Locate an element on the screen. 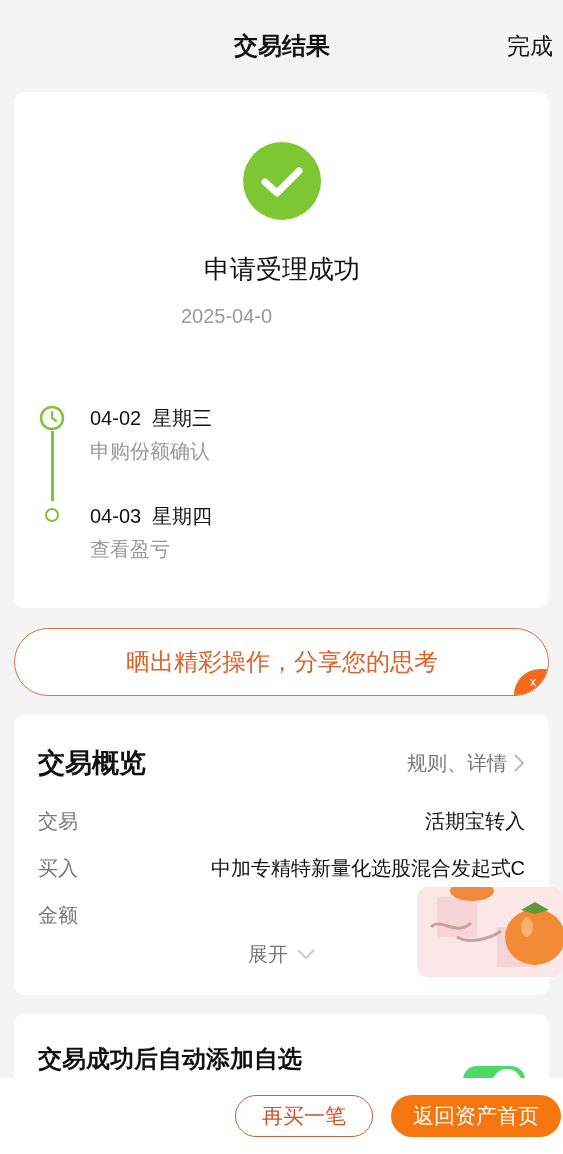 This screenshot has width=563, height=1154. timeline-note: 申购份额确认 is located at coordinates (150, 451).